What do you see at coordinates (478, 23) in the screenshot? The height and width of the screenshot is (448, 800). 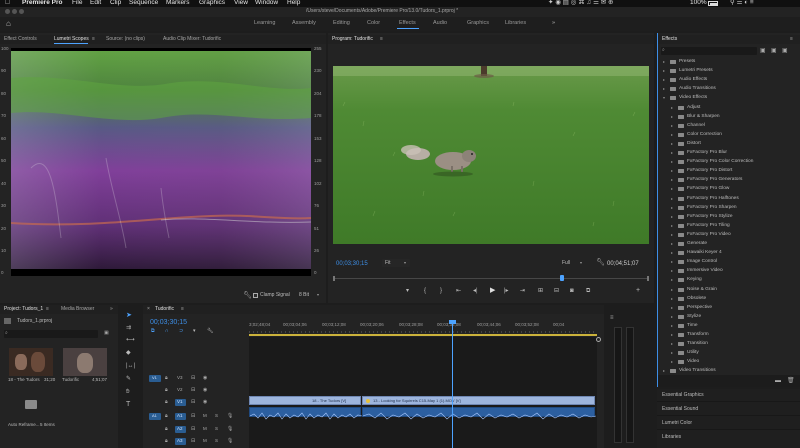 I see `workspace-graphics: Graphics` at bounding box center [478, 23].